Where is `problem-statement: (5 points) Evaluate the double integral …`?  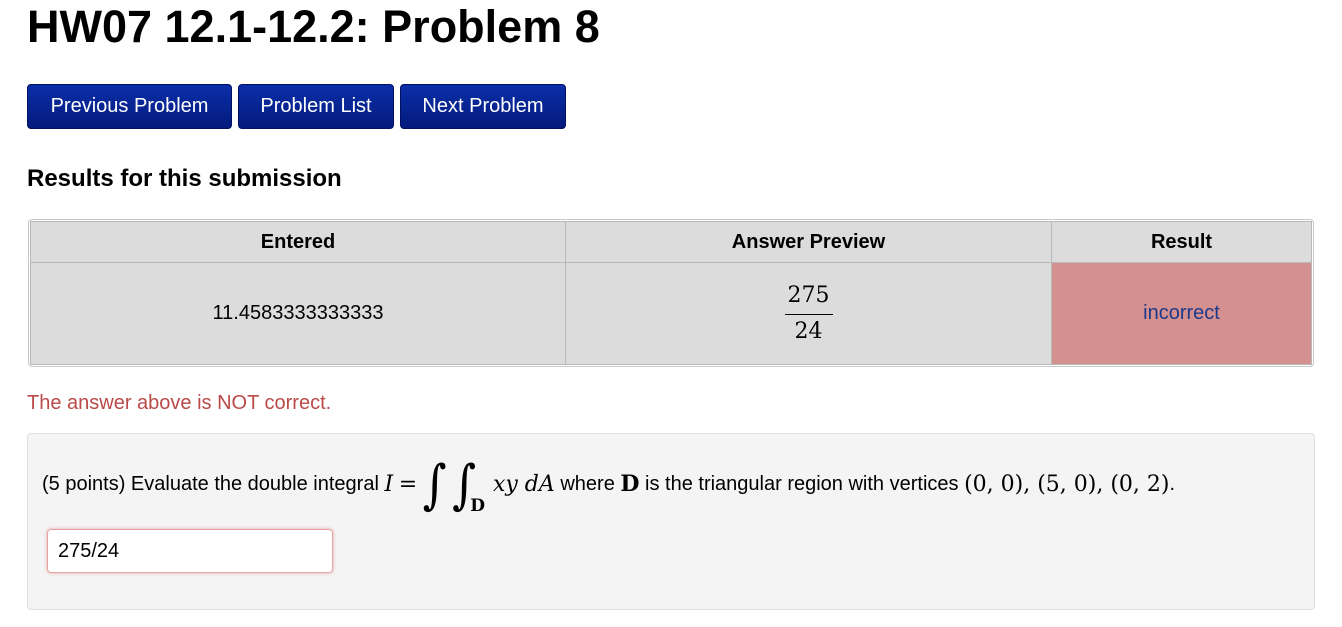 problem-statement: (5 points) Evaluate the double integral … is located at coordinates (672, 484).